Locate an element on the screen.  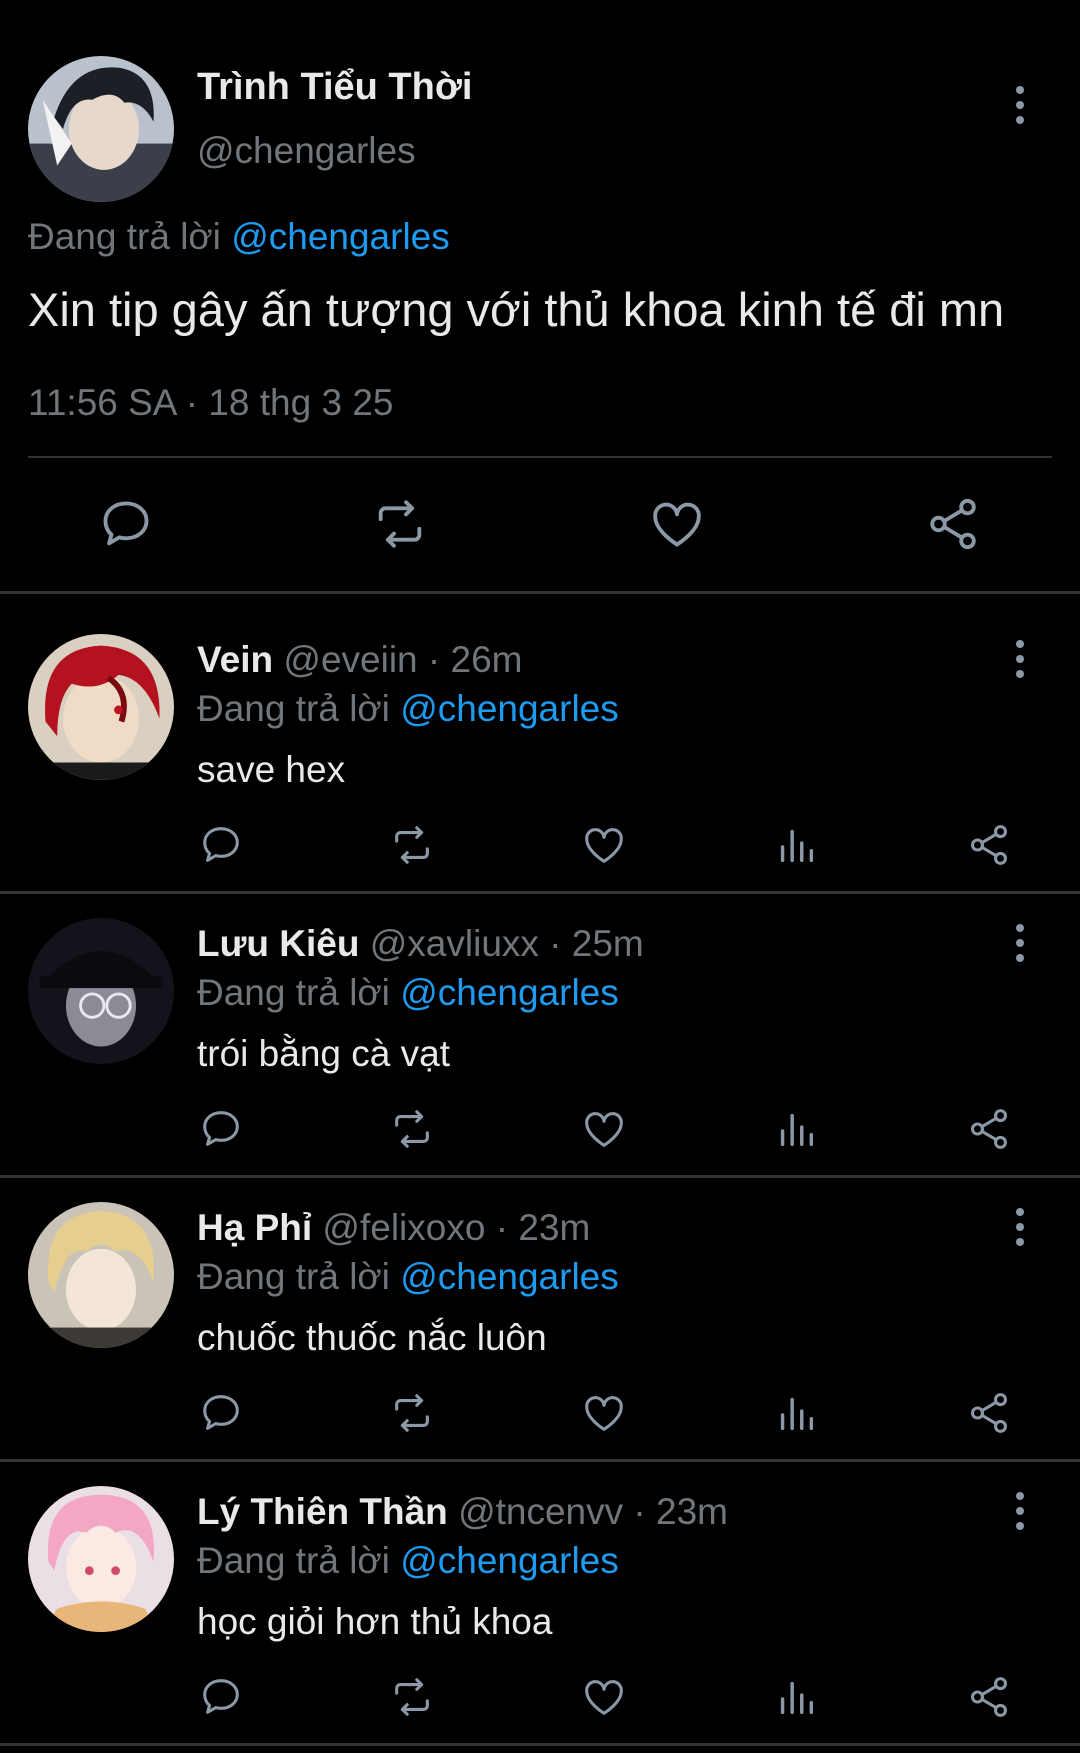
reply-text: save hex is located at coordinates (271, 769).